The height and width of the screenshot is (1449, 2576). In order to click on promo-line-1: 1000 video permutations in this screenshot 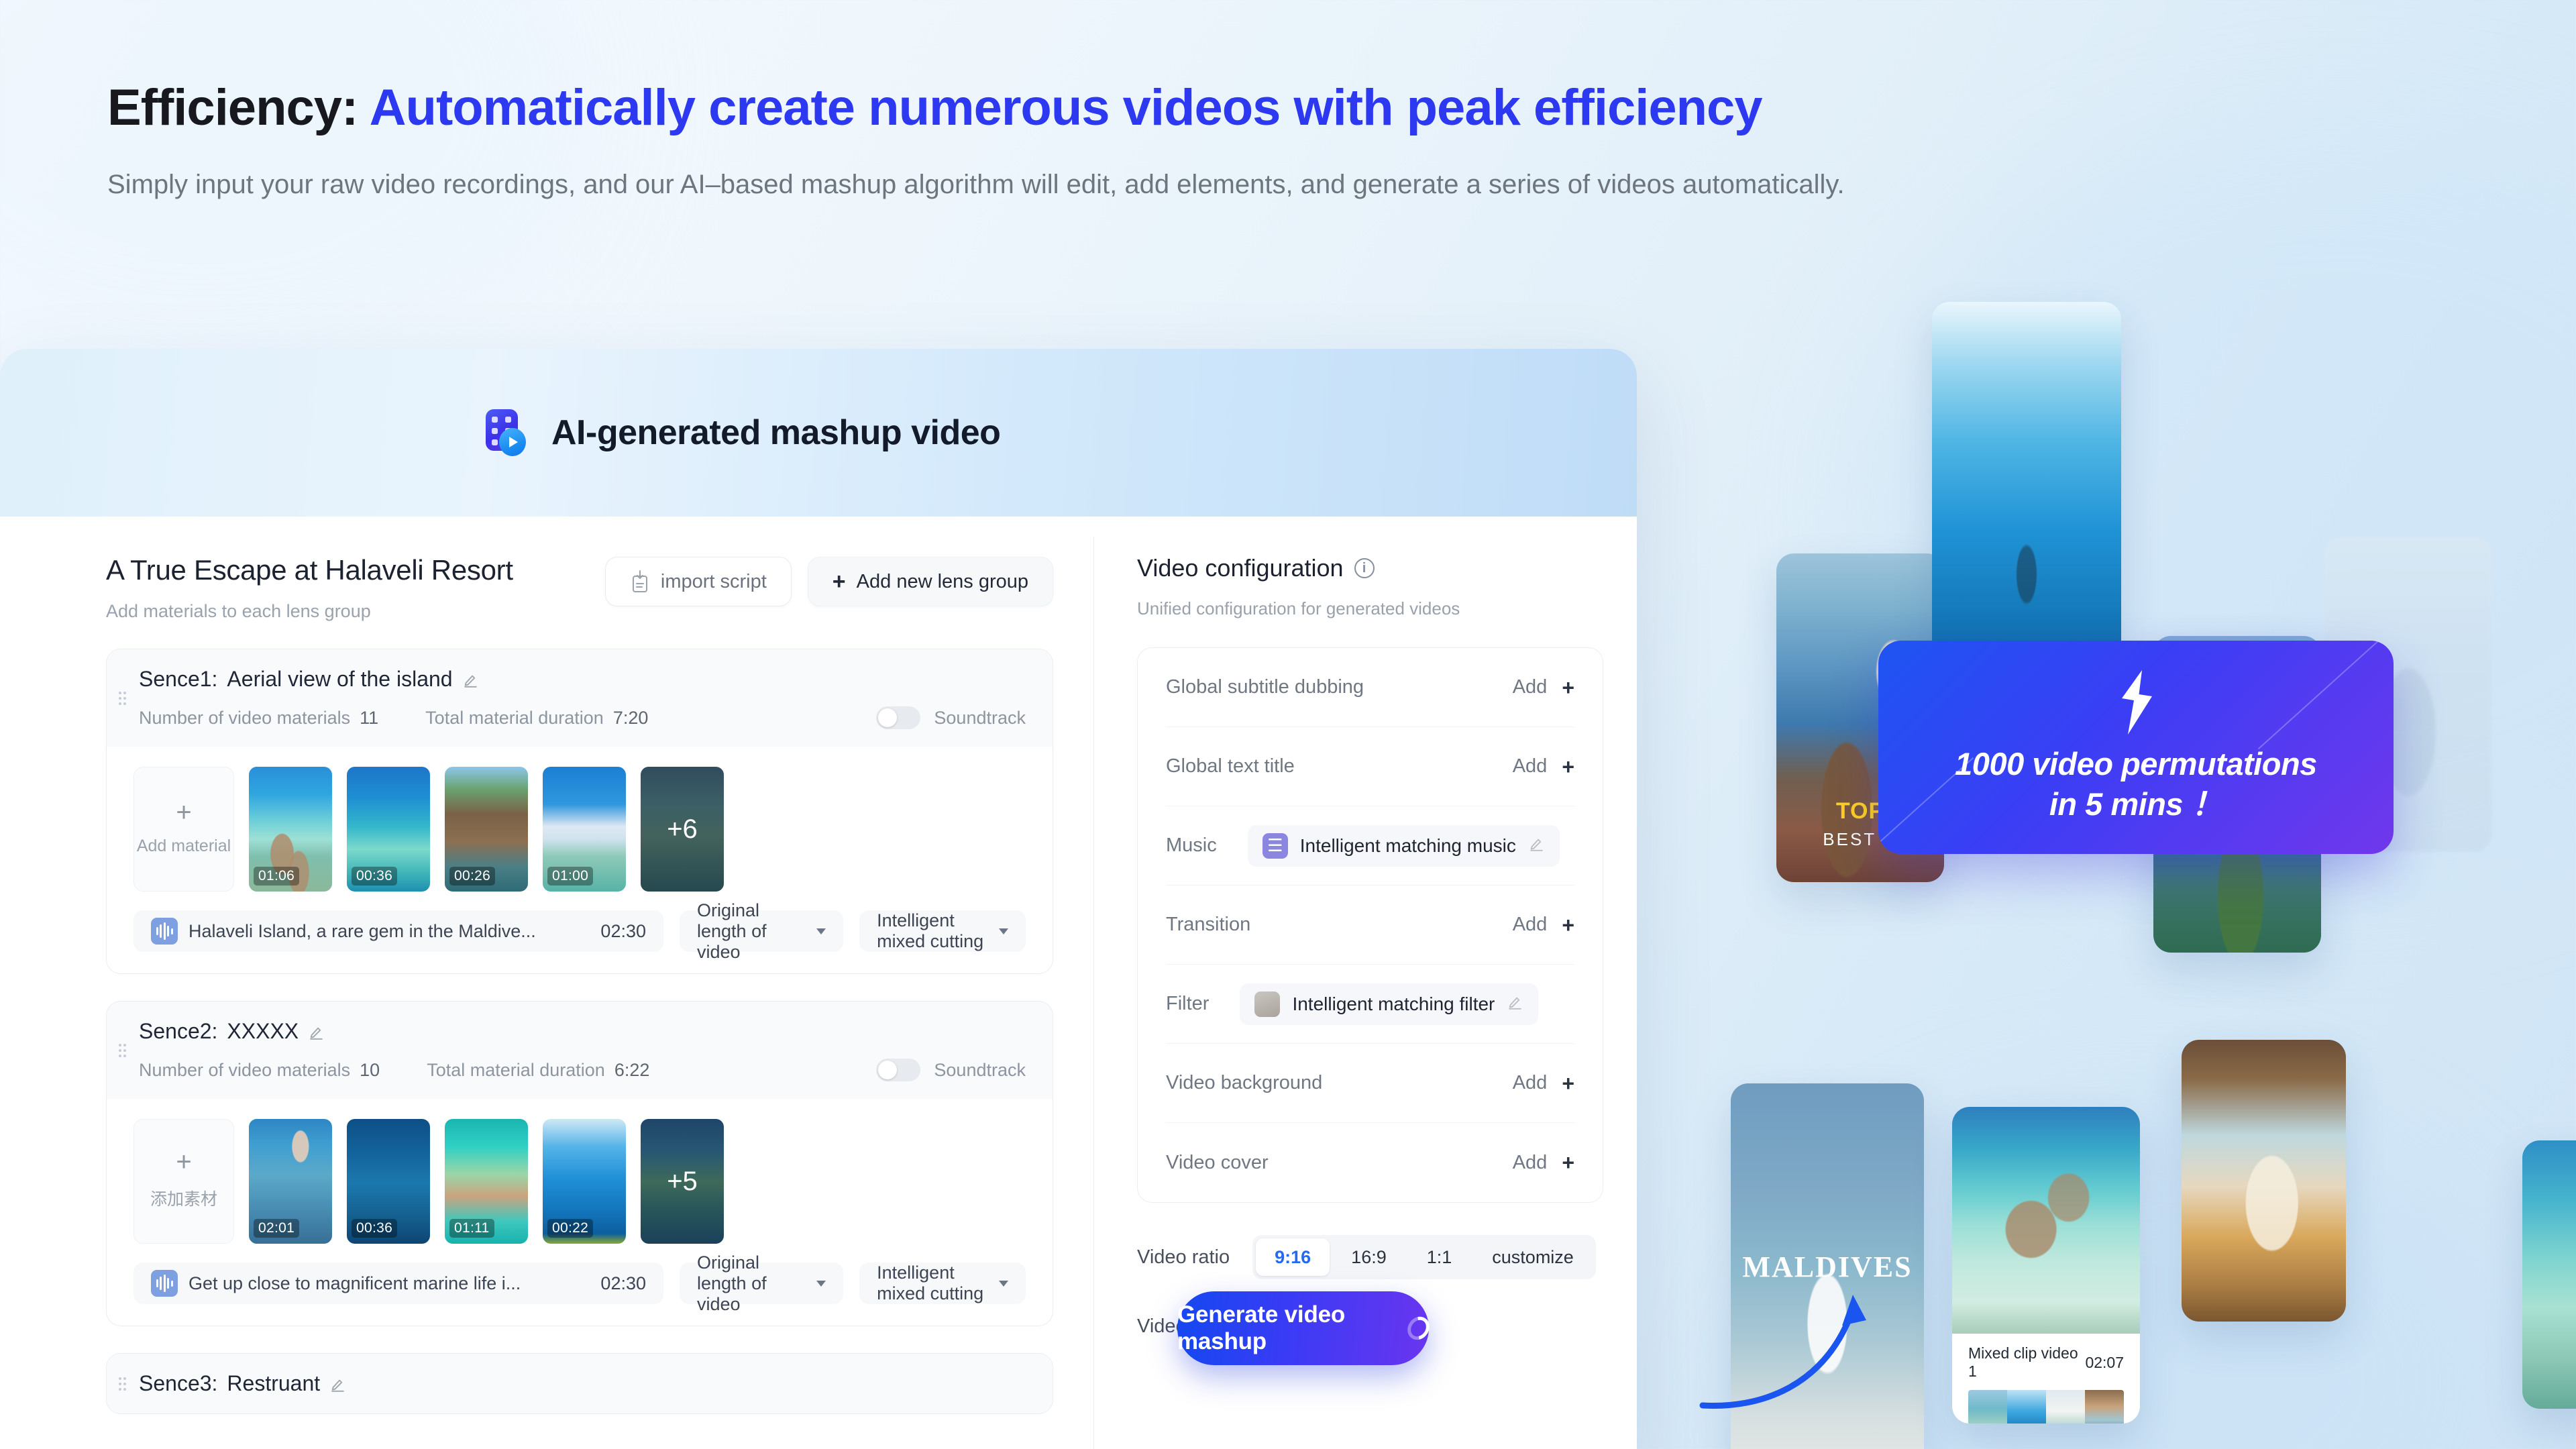, I will do `click(2136, 763)`.